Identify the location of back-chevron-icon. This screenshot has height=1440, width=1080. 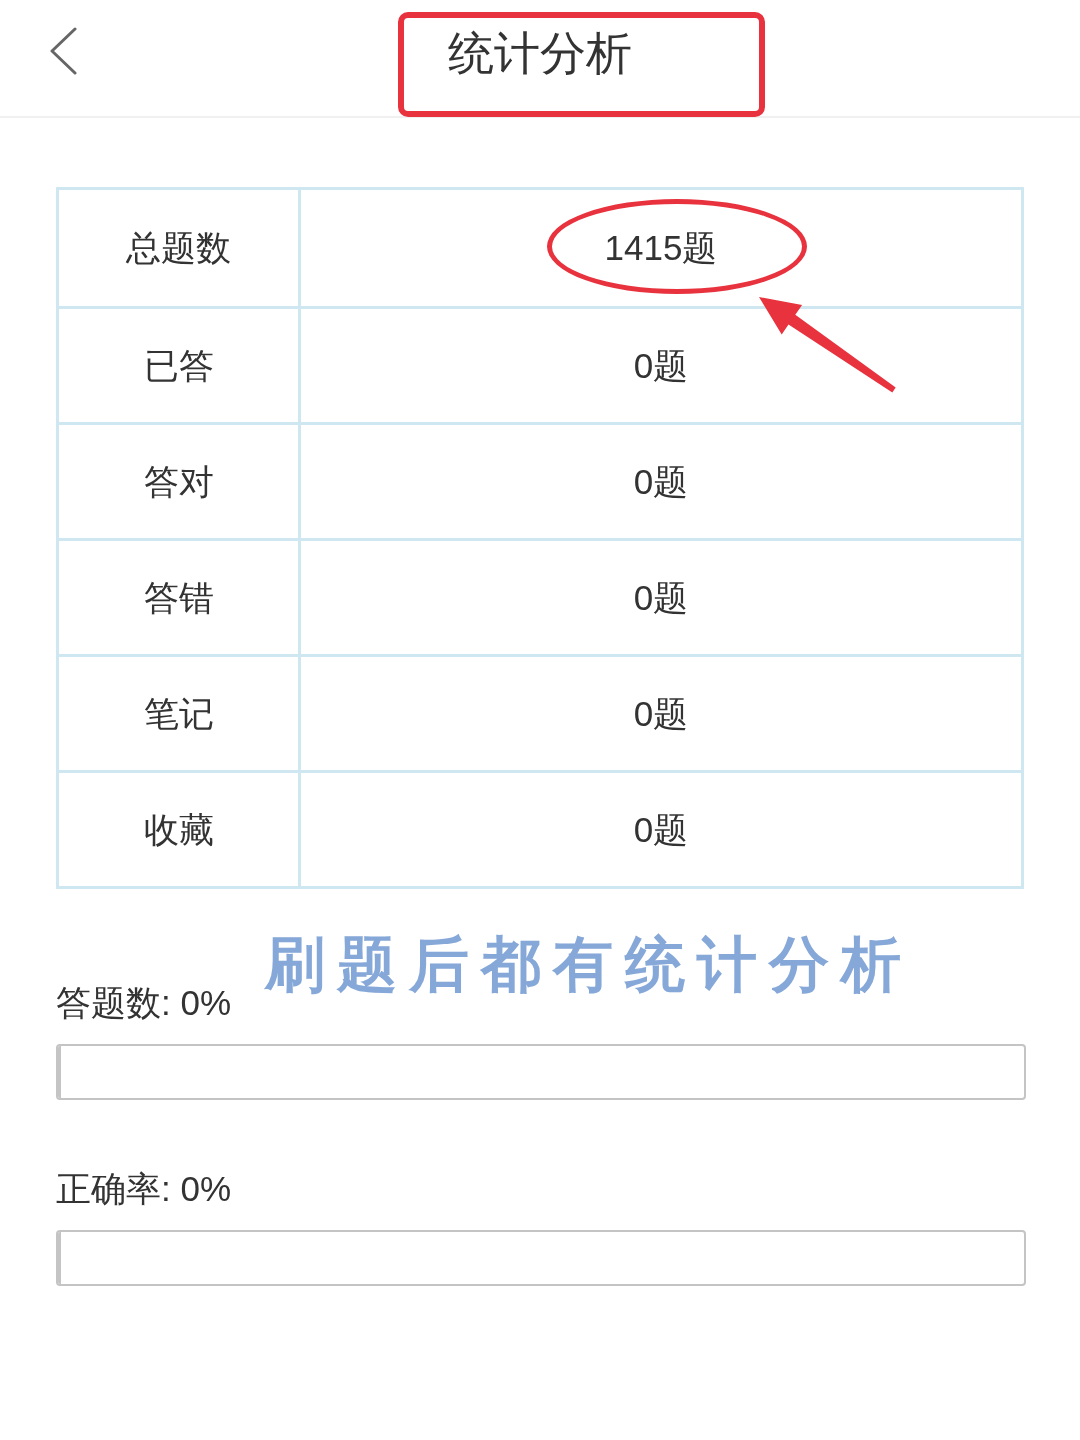
(63, 51).